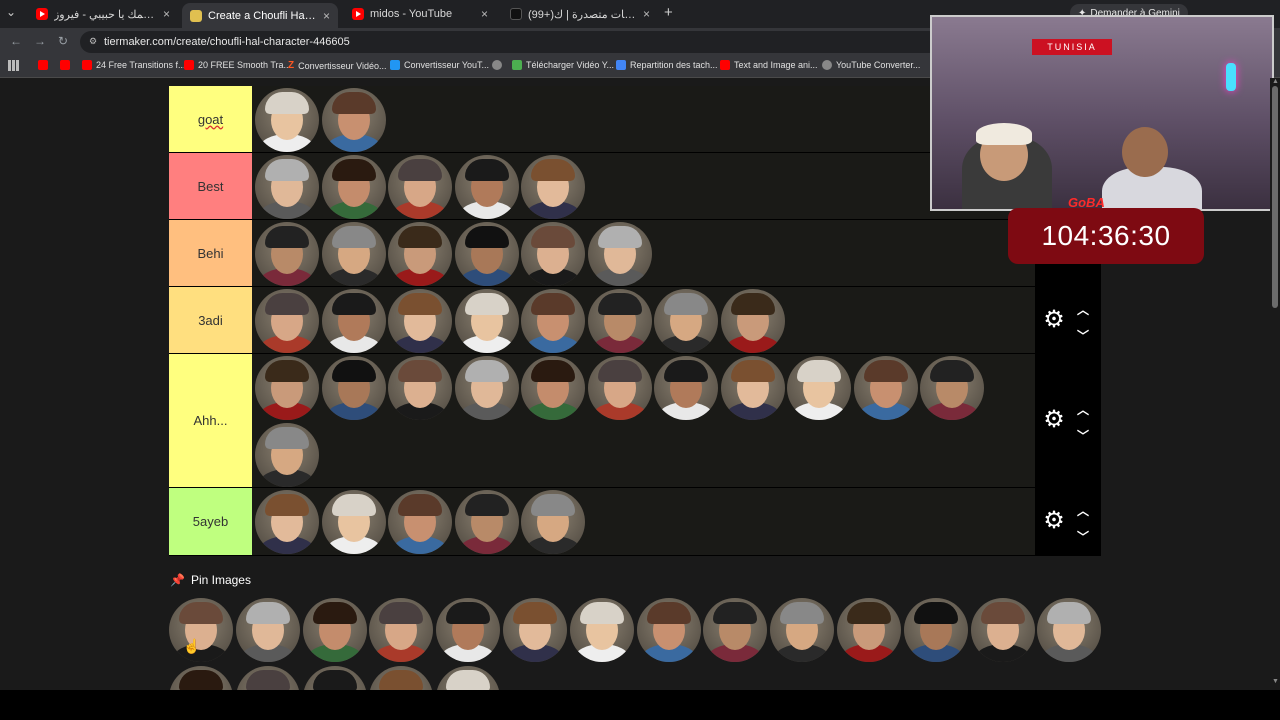 Image resolution: width=1280 pixels, height=720 pixels. What do you see at coordinates (260, 15) in the screenshot?
I see `tab-tiermaker: Create a Choufli Hal Character ×` at bounding box center [260, 15].